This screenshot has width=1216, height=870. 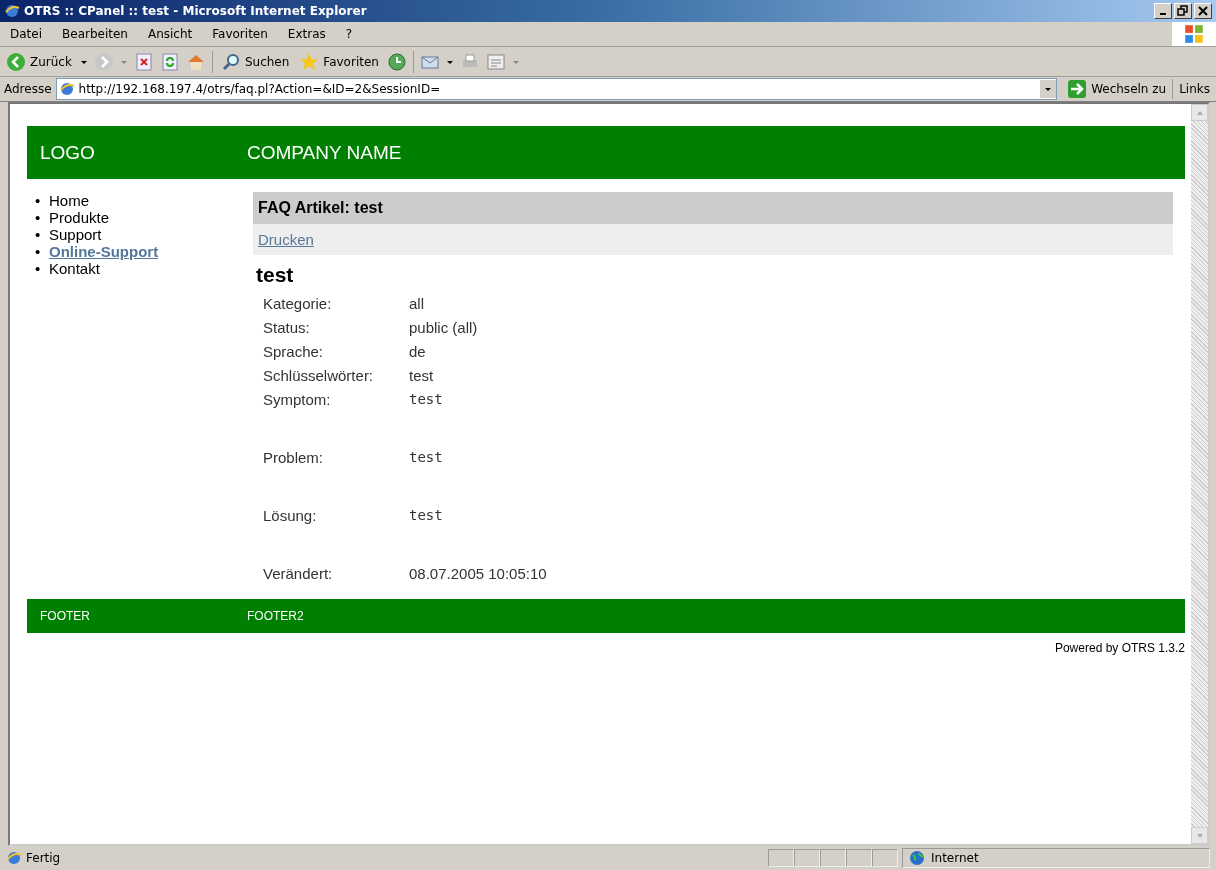 I want to click on minimize-icon, so click(x=1163, y=14).